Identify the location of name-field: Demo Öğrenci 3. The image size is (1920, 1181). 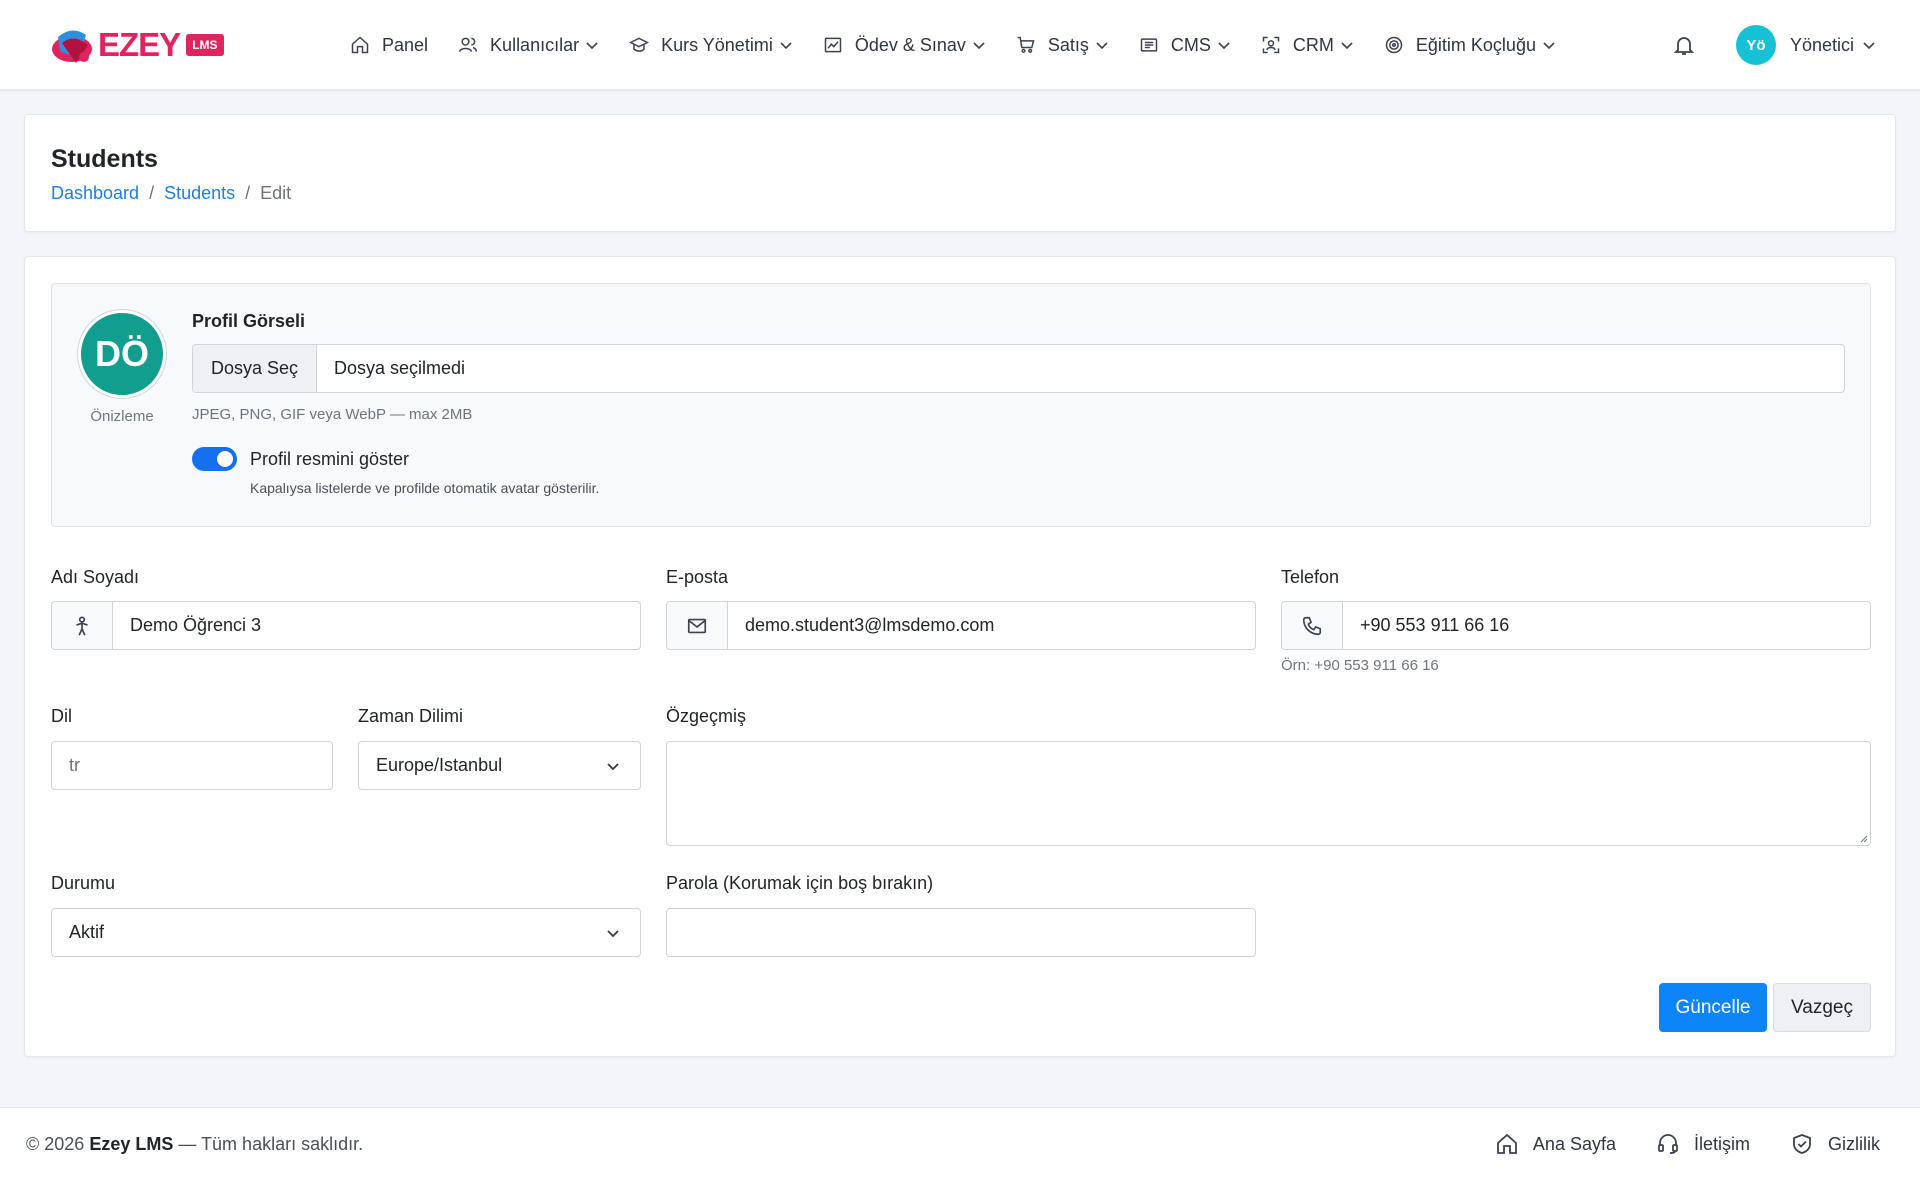
(346, 625).